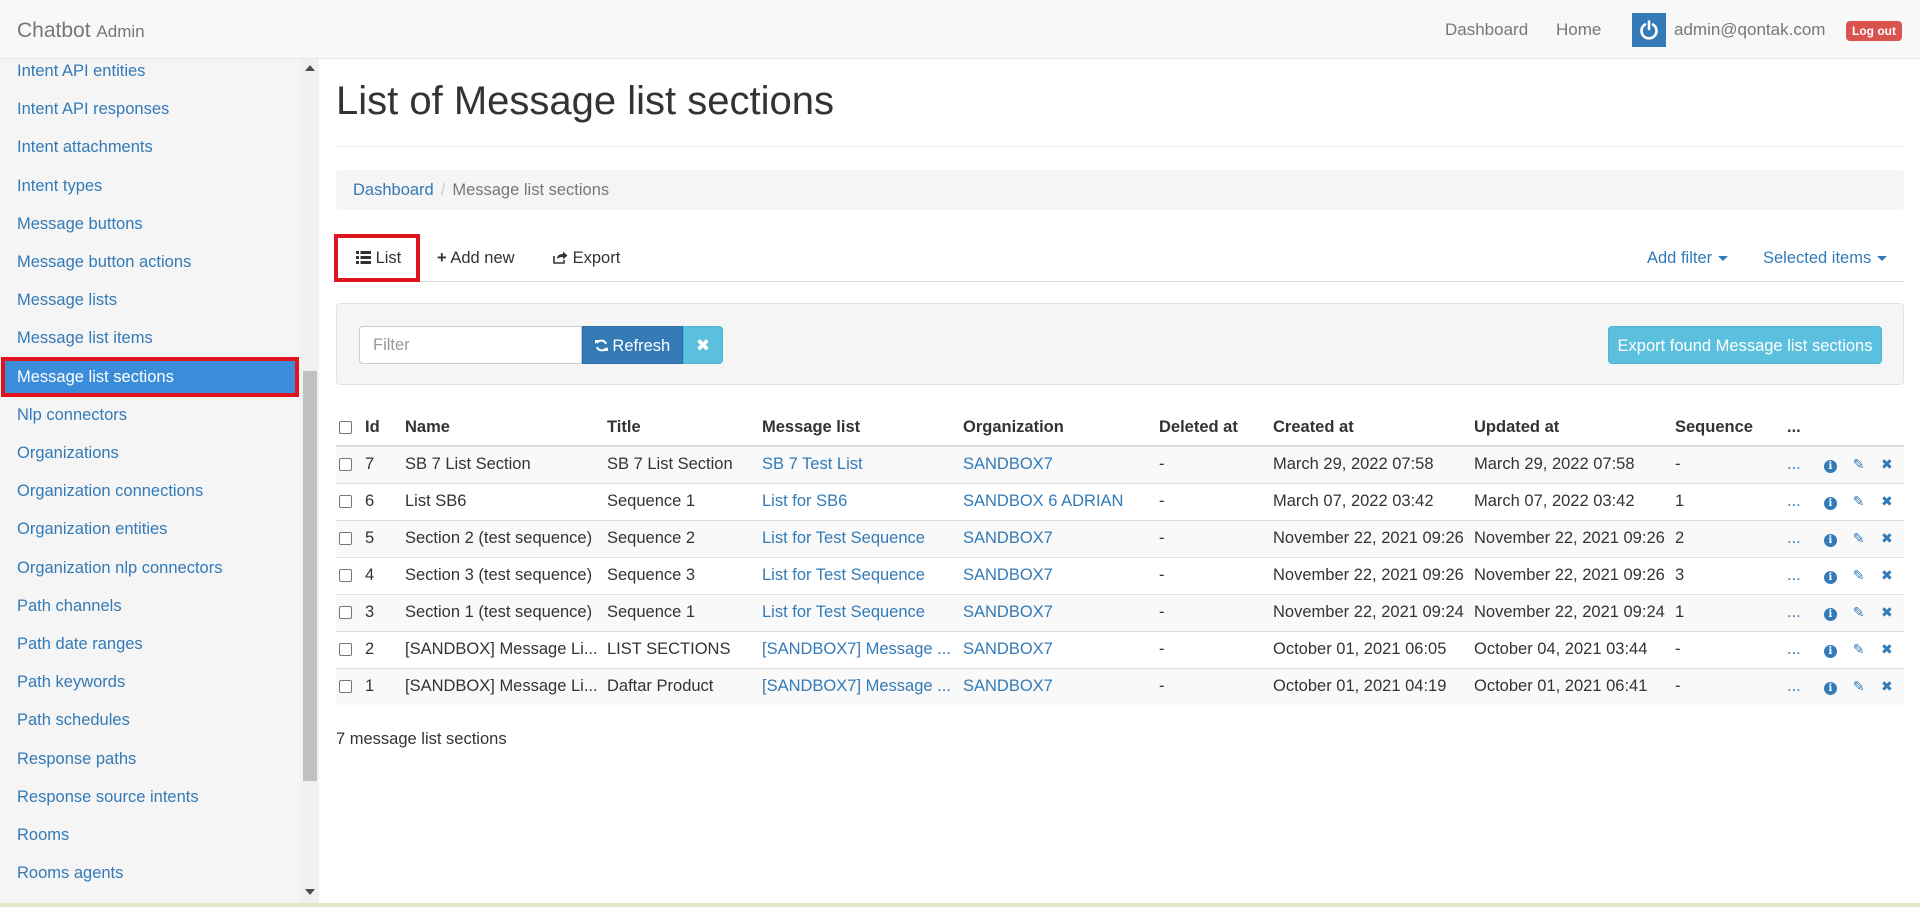  Describe the element at coordinates (1486, 30) in the screenshot. I see `nav-dashboard-link: Dashboard` at that location.